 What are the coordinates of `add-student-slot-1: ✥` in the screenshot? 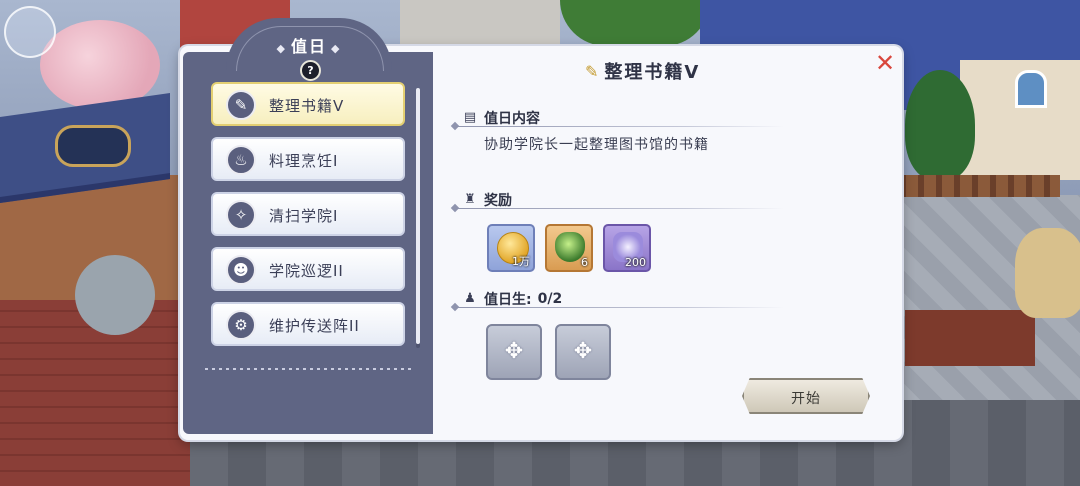 It's located at (514, 352).